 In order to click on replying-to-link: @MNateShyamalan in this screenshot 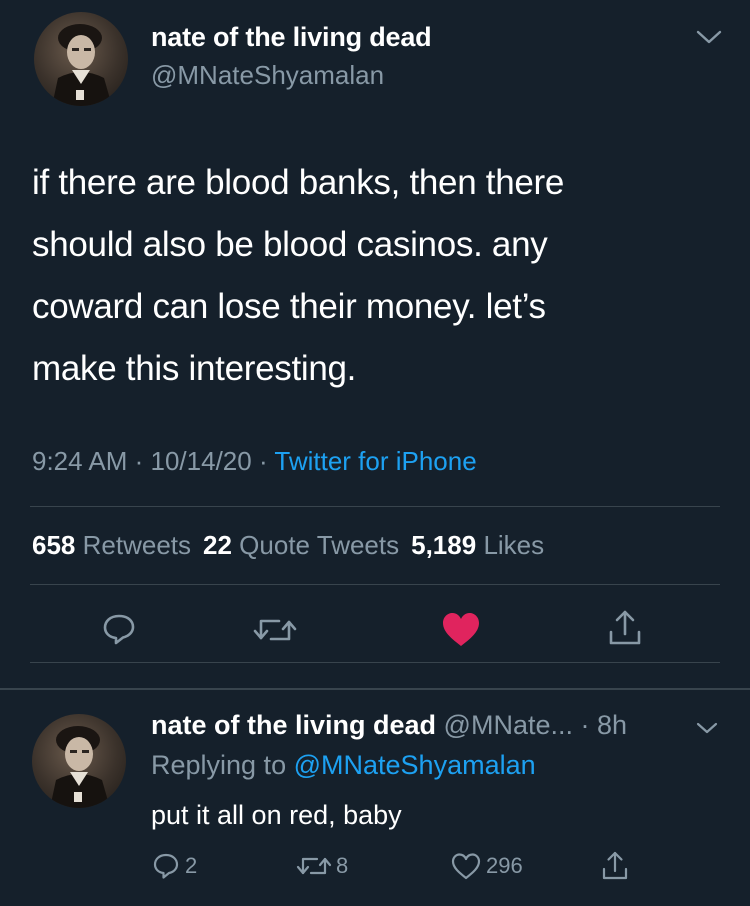, I will do `click(415, 765)`.